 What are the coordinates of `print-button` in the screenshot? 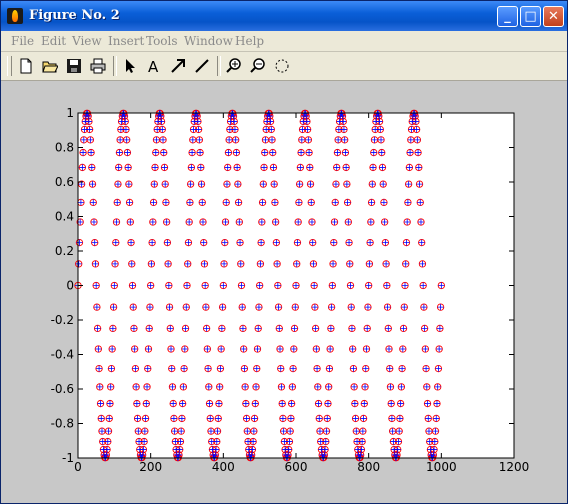 It's located at (98, 66).